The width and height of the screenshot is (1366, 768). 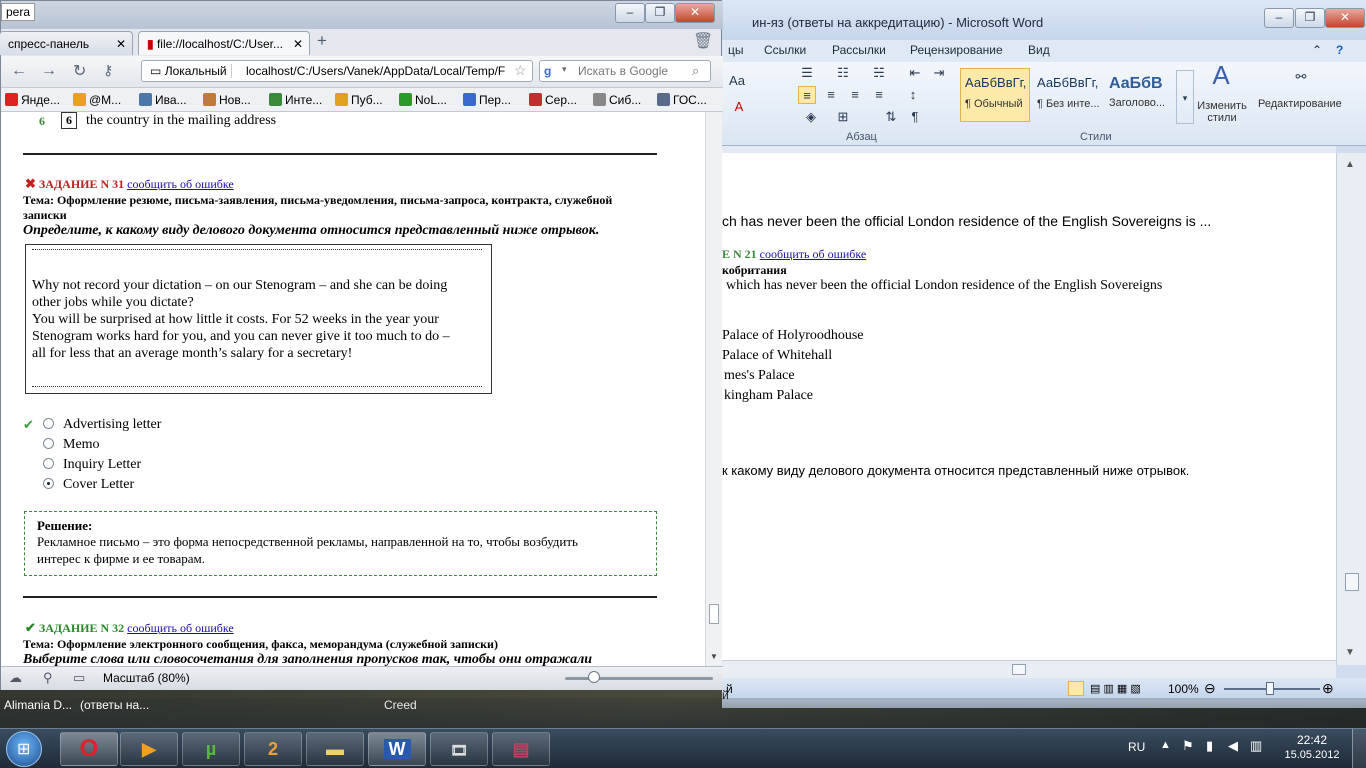 I want to click on trash-icon: 🗑, so click(x=703, y=41).